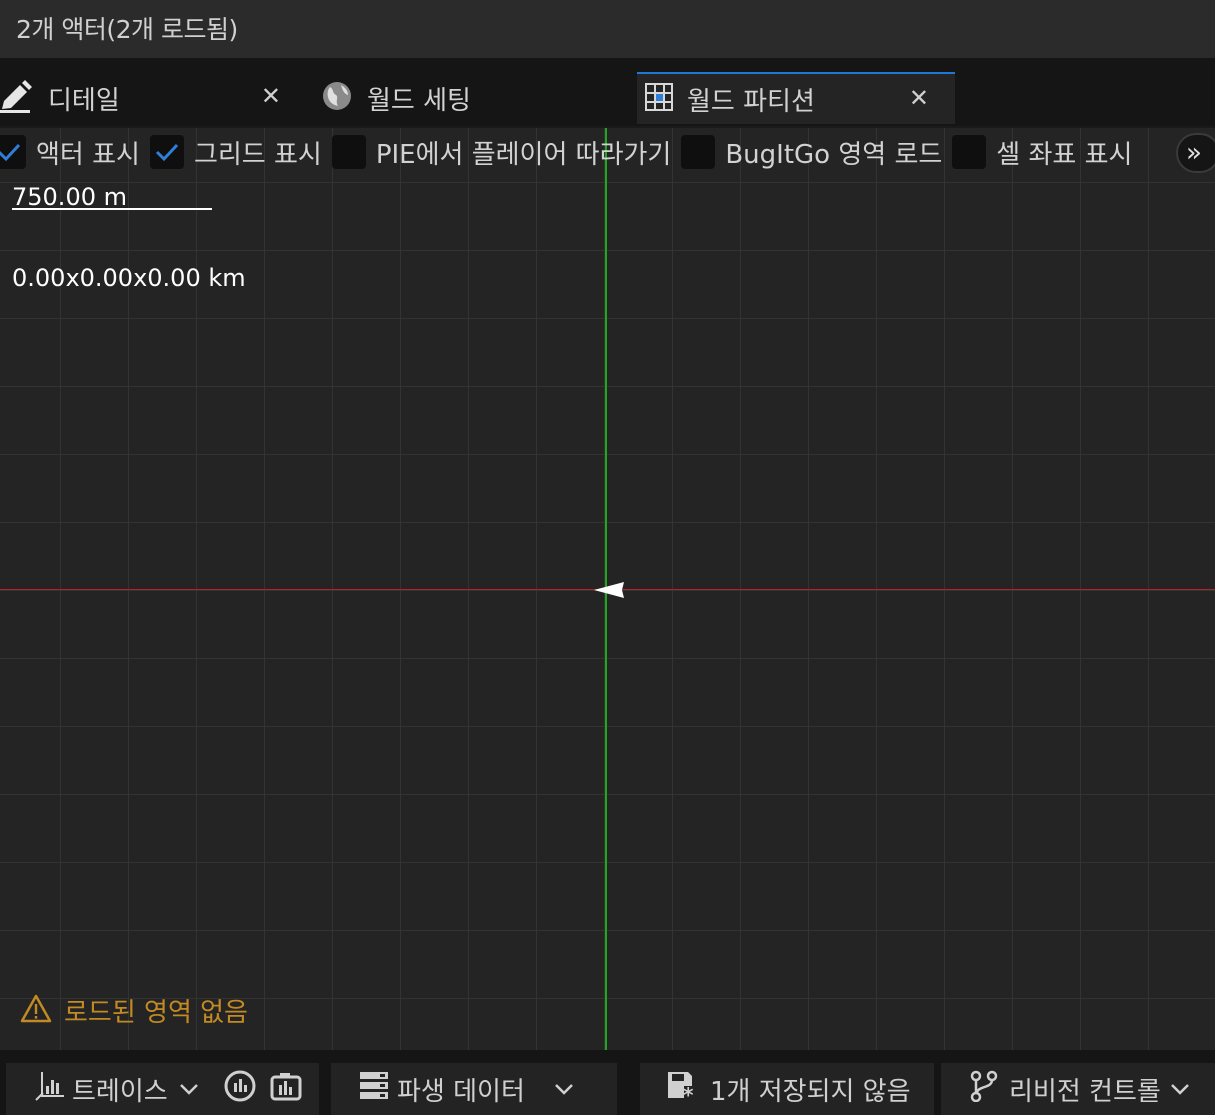 This screenshot has width=1215, height=1115. Describe the element at coordinates (348, 152) in the screenshot. I see `follow-player-in-pie-checkbox` at that location.